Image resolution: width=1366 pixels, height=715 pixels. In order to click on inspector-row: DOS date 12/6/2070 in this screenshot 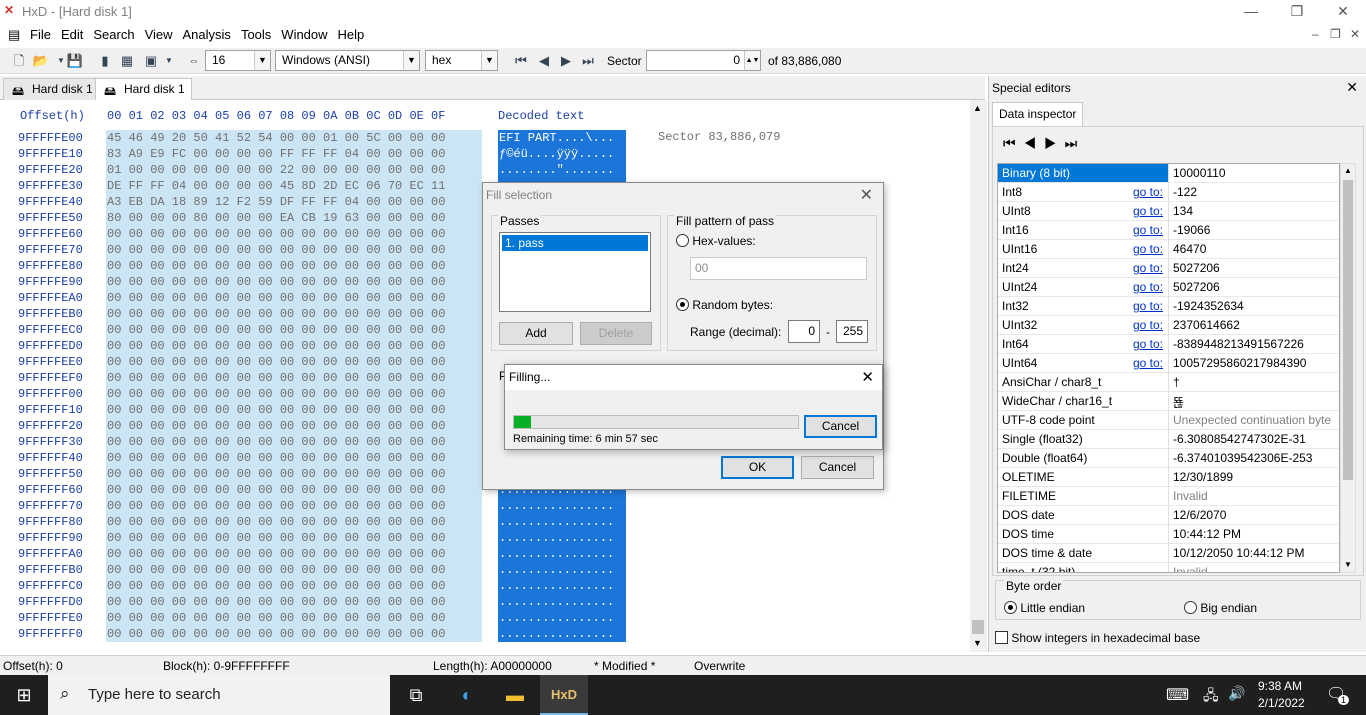, I will do `click(1168, 515)`.